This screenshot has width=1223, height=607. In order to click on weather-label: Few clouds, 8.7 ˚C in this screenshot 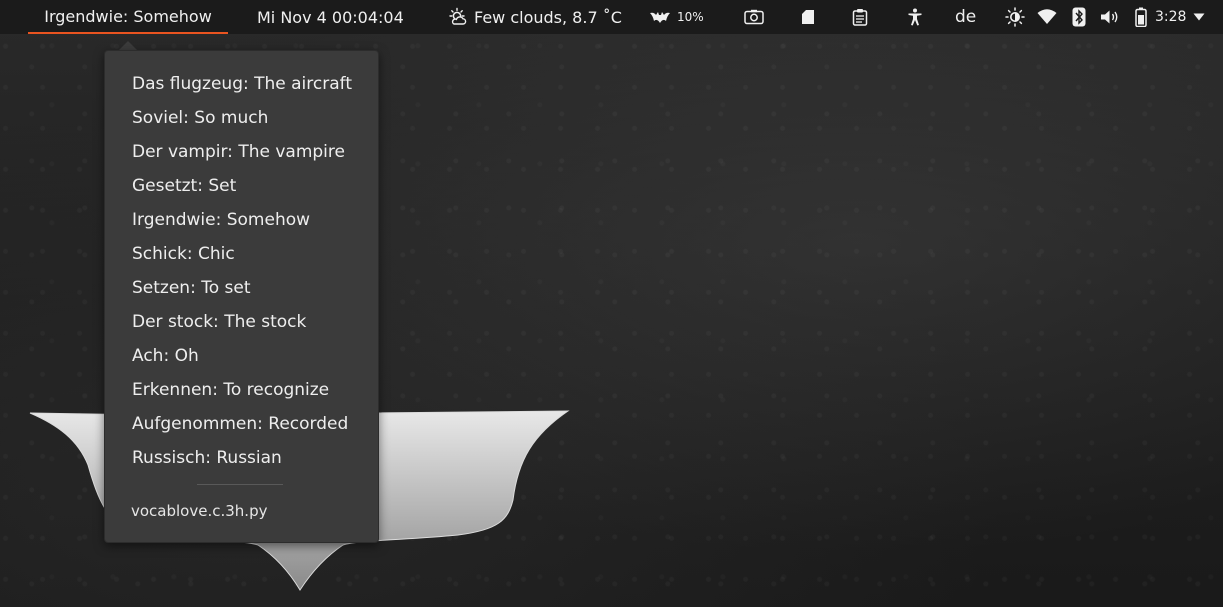, I will do `click(548, 17)`.